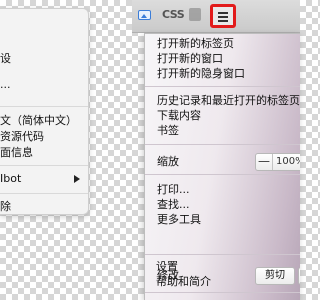 This screenshot has width=320, height=300. I want to click on zoom-out-button: —, so click(264, 162).